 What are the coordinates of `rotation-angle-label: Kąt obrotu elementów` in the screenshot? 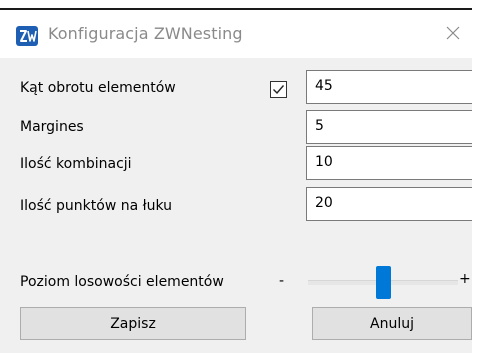 It's located at (98, 88).